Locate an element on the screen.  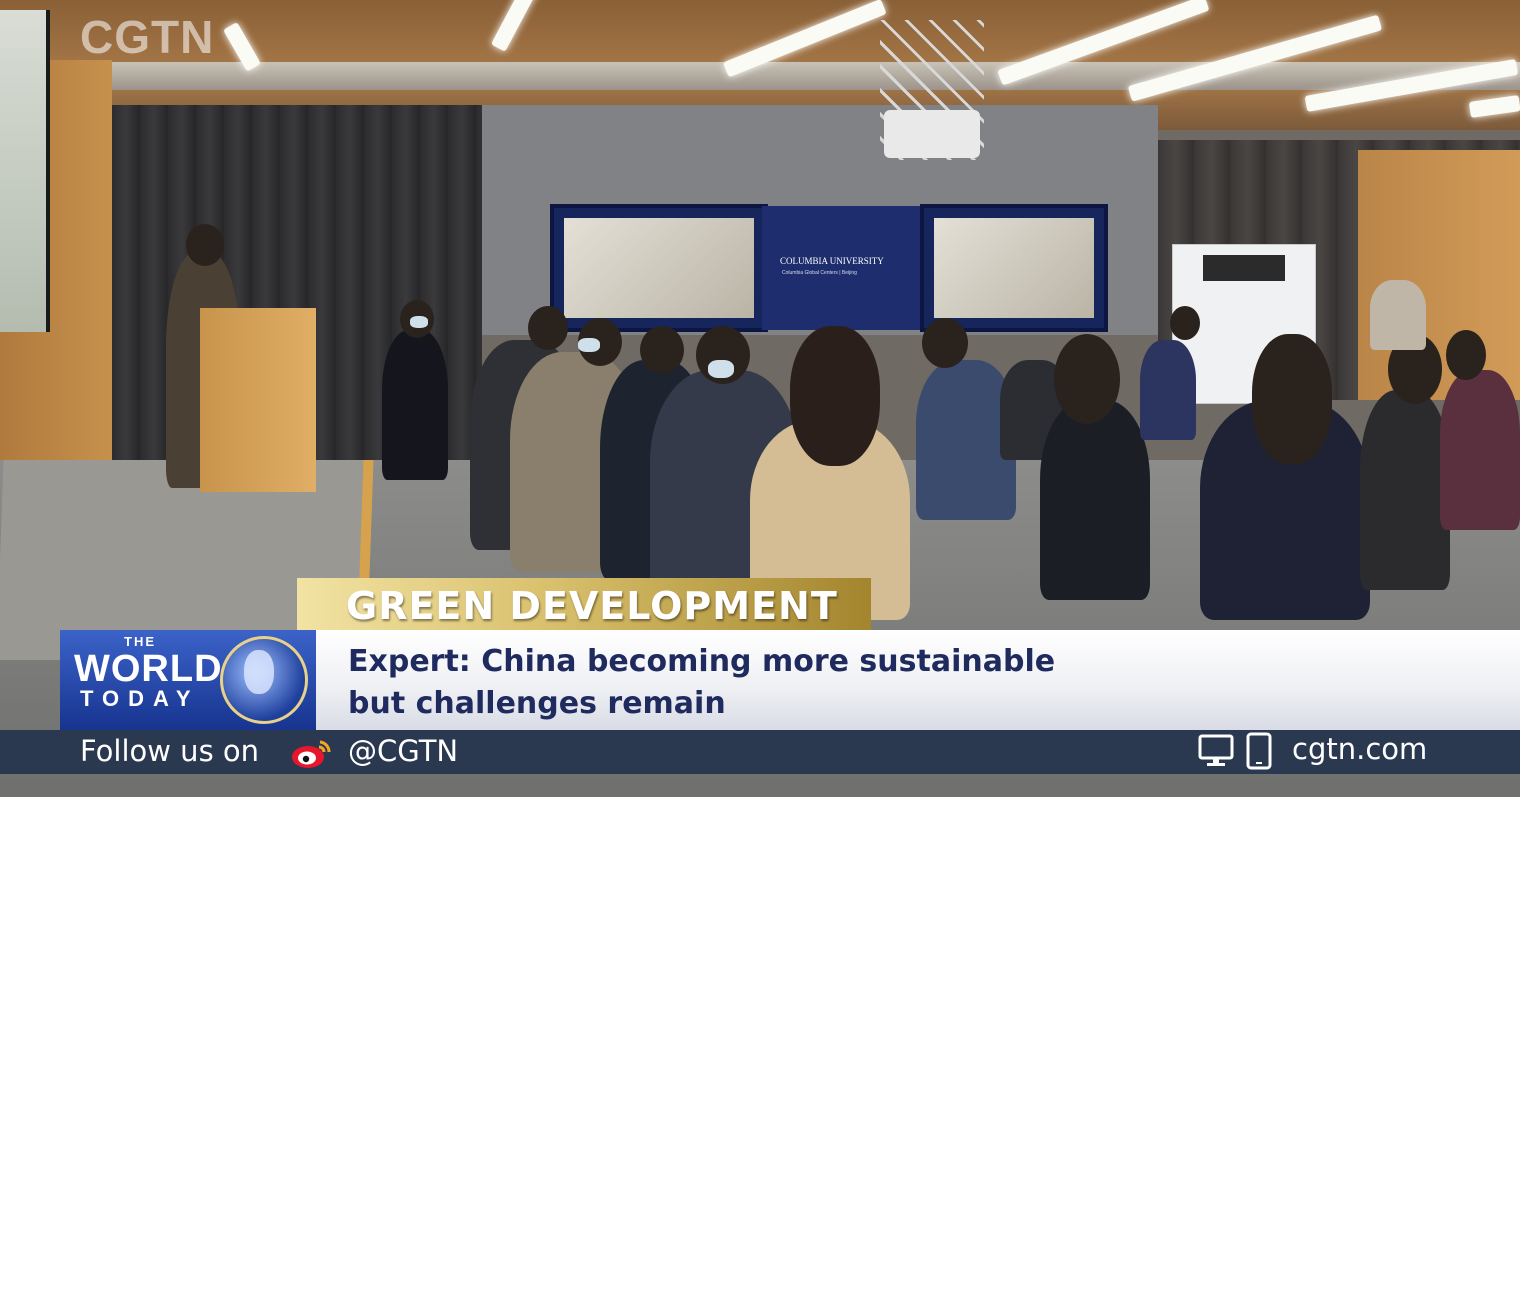
podium is located at coordinates (258, 400).